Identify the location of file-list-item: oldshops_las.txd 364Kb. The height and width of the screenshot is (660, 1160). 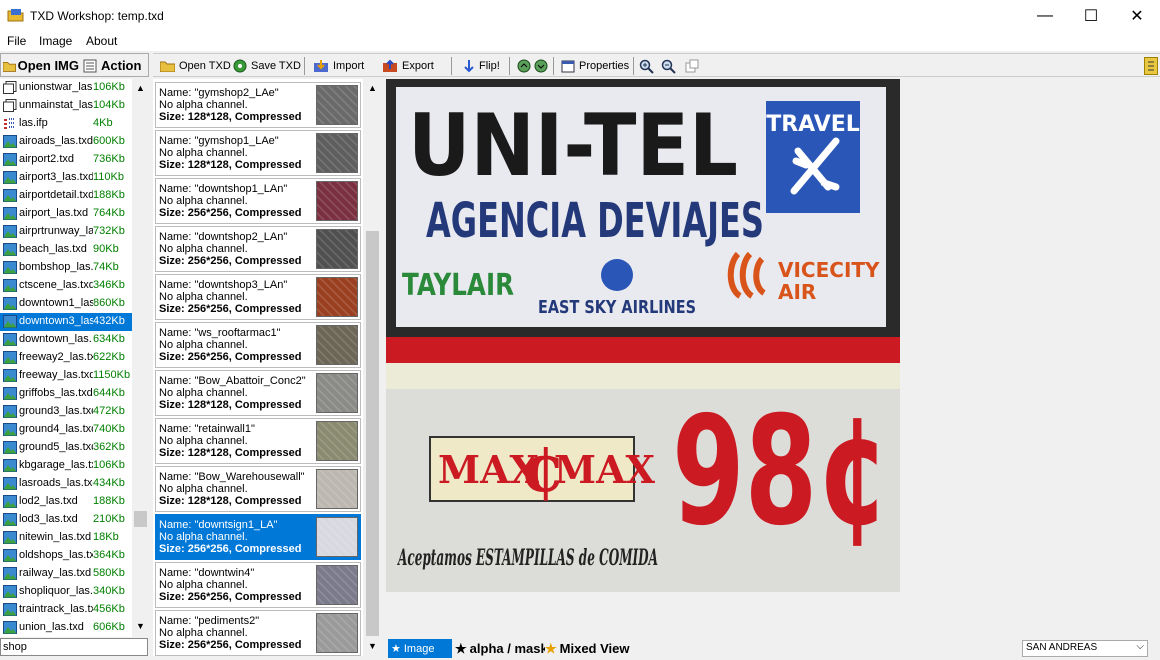
(66, 556).